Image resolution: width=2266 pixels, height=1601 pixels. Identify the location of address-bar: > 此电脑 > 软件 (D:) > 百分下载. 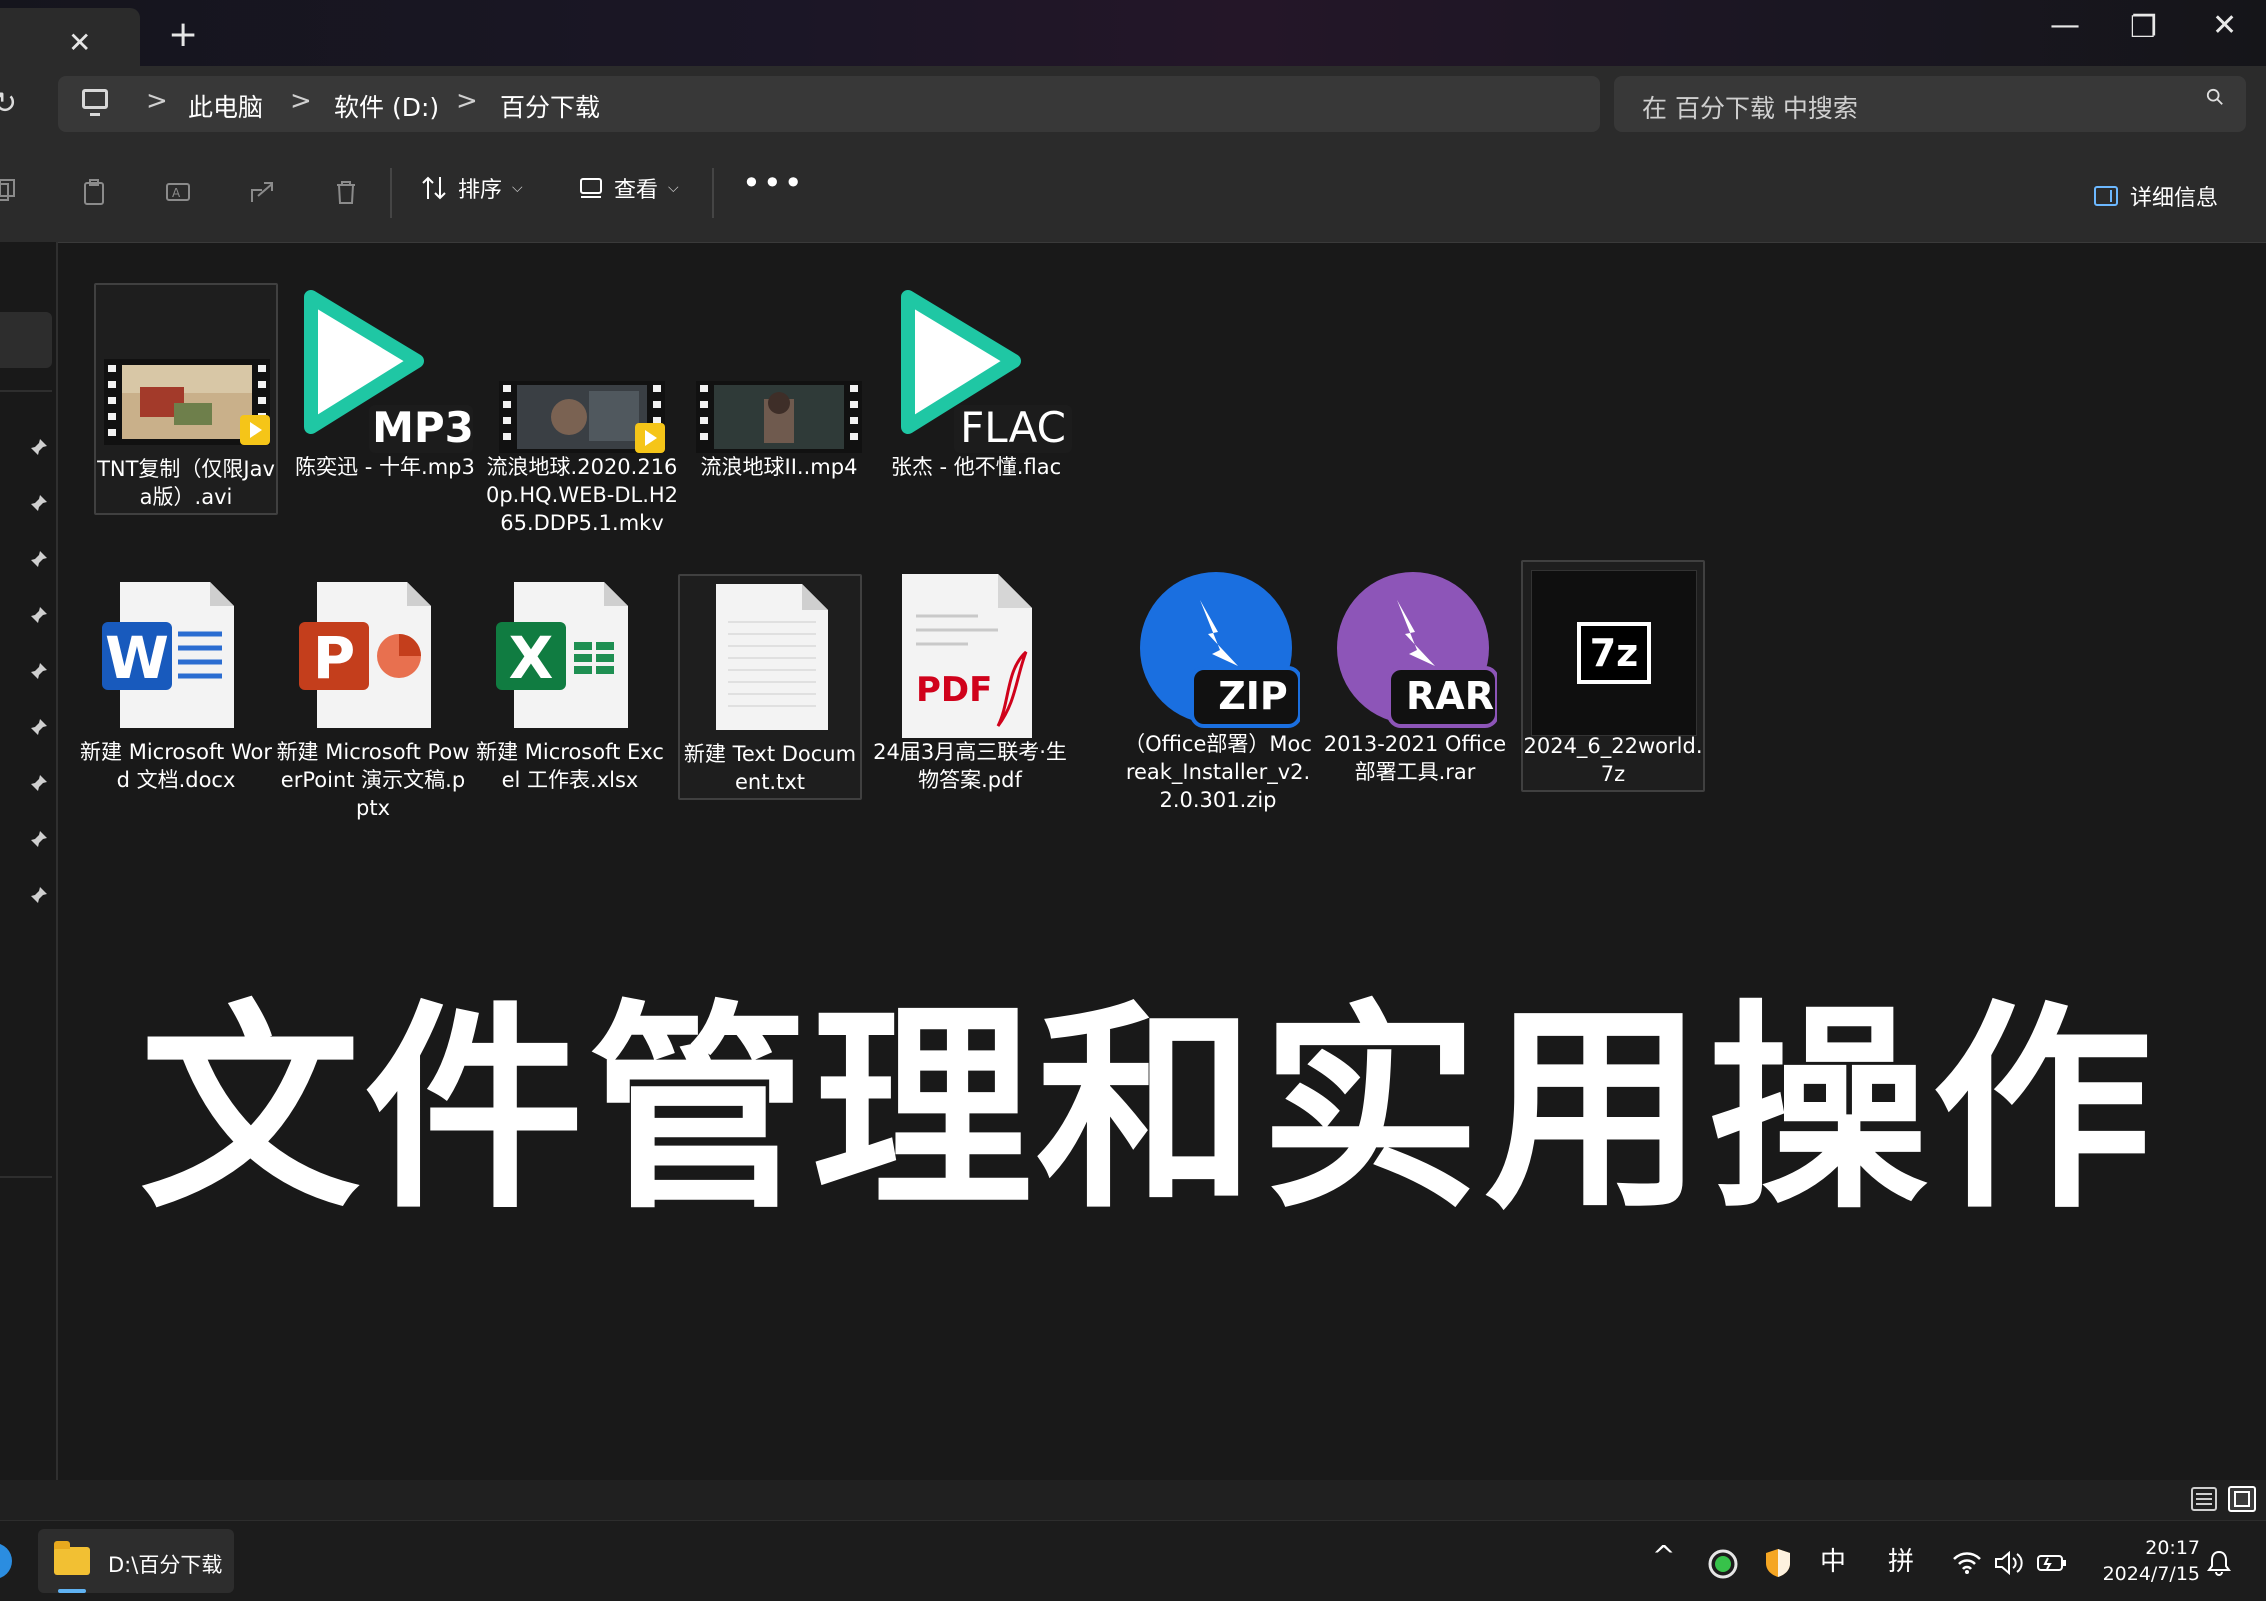
(829, 104).